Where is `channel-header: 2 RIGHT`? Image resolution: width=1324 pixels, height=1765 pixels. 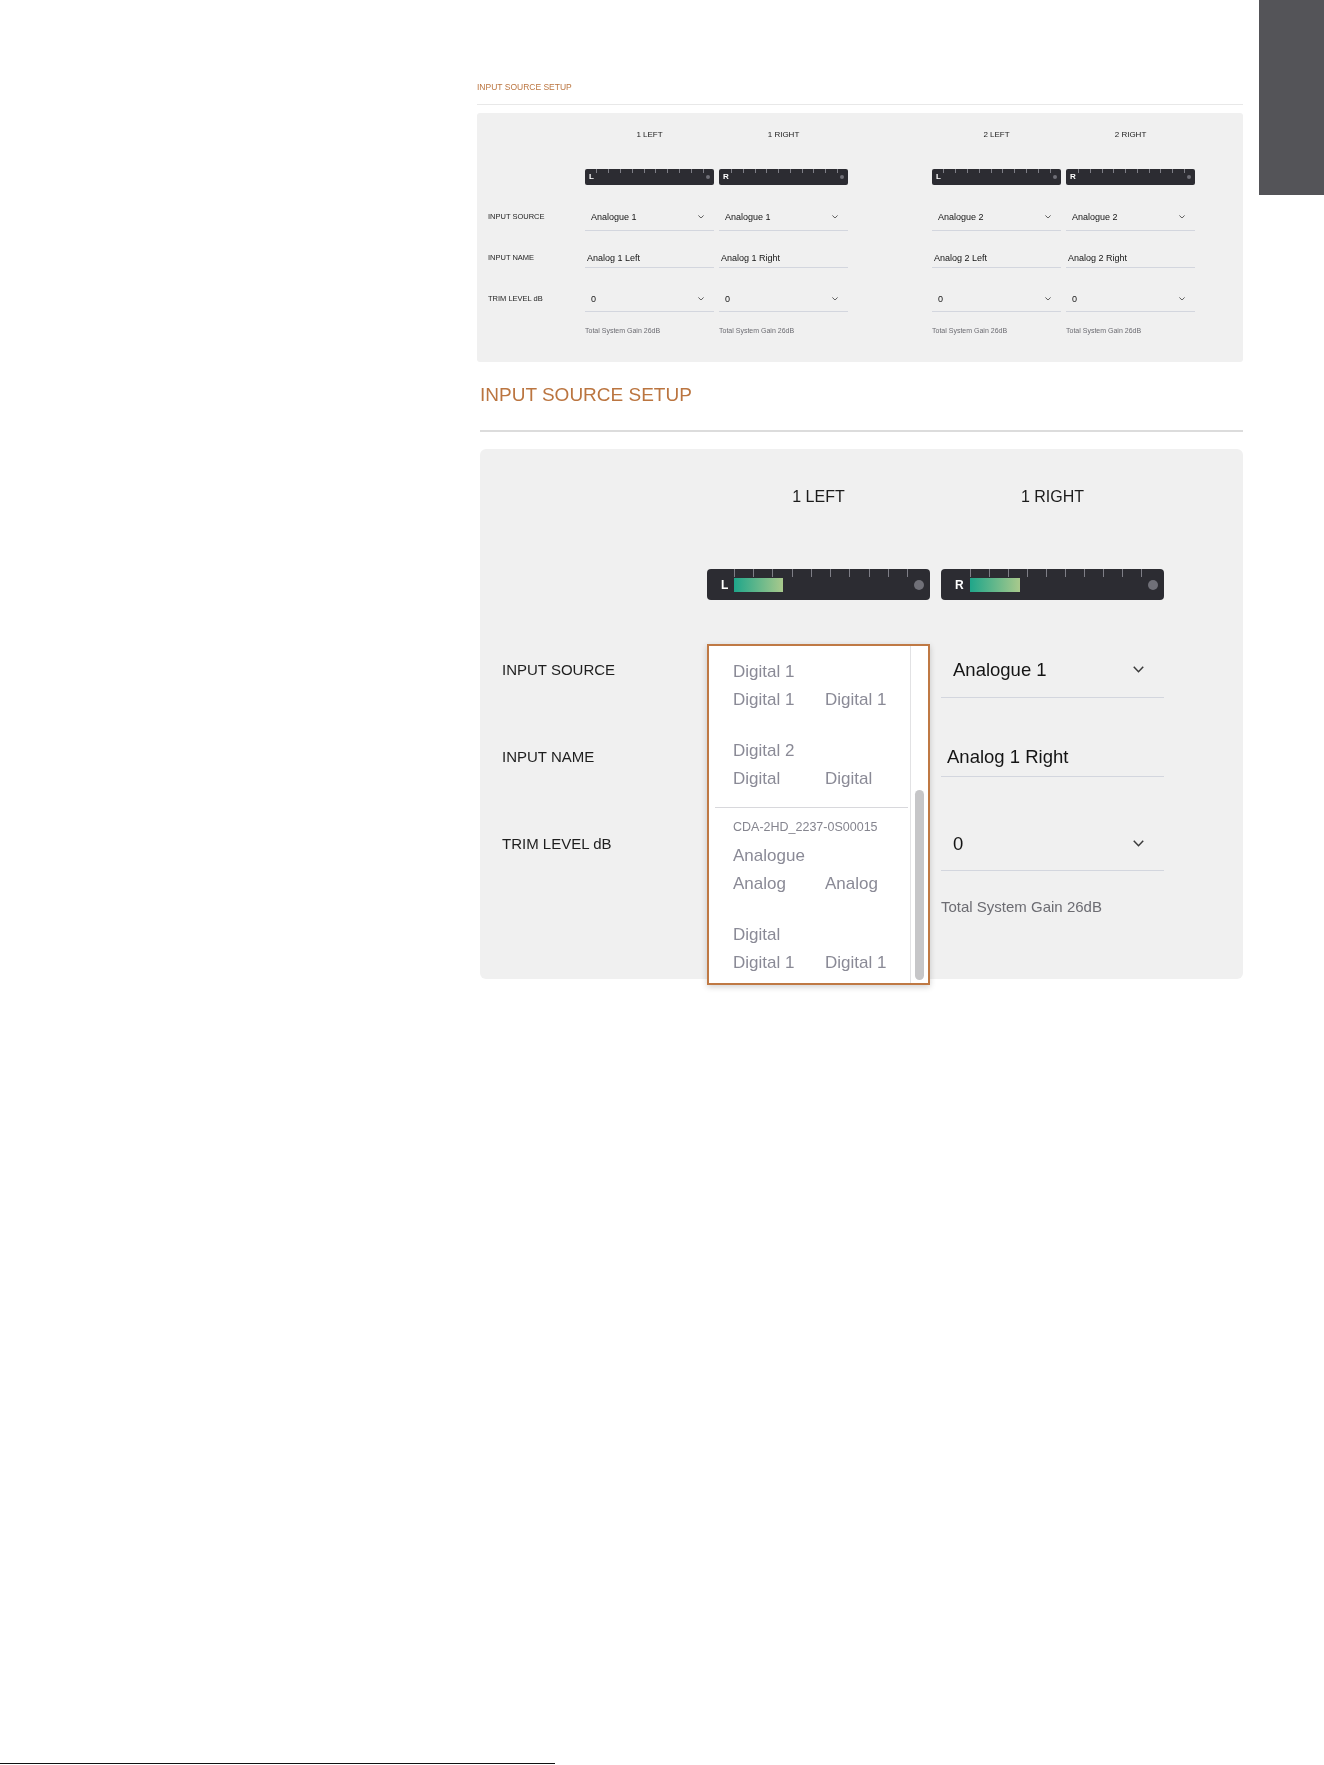
channel-header: 2 RIGHT is located at coordinates (1130, 135).